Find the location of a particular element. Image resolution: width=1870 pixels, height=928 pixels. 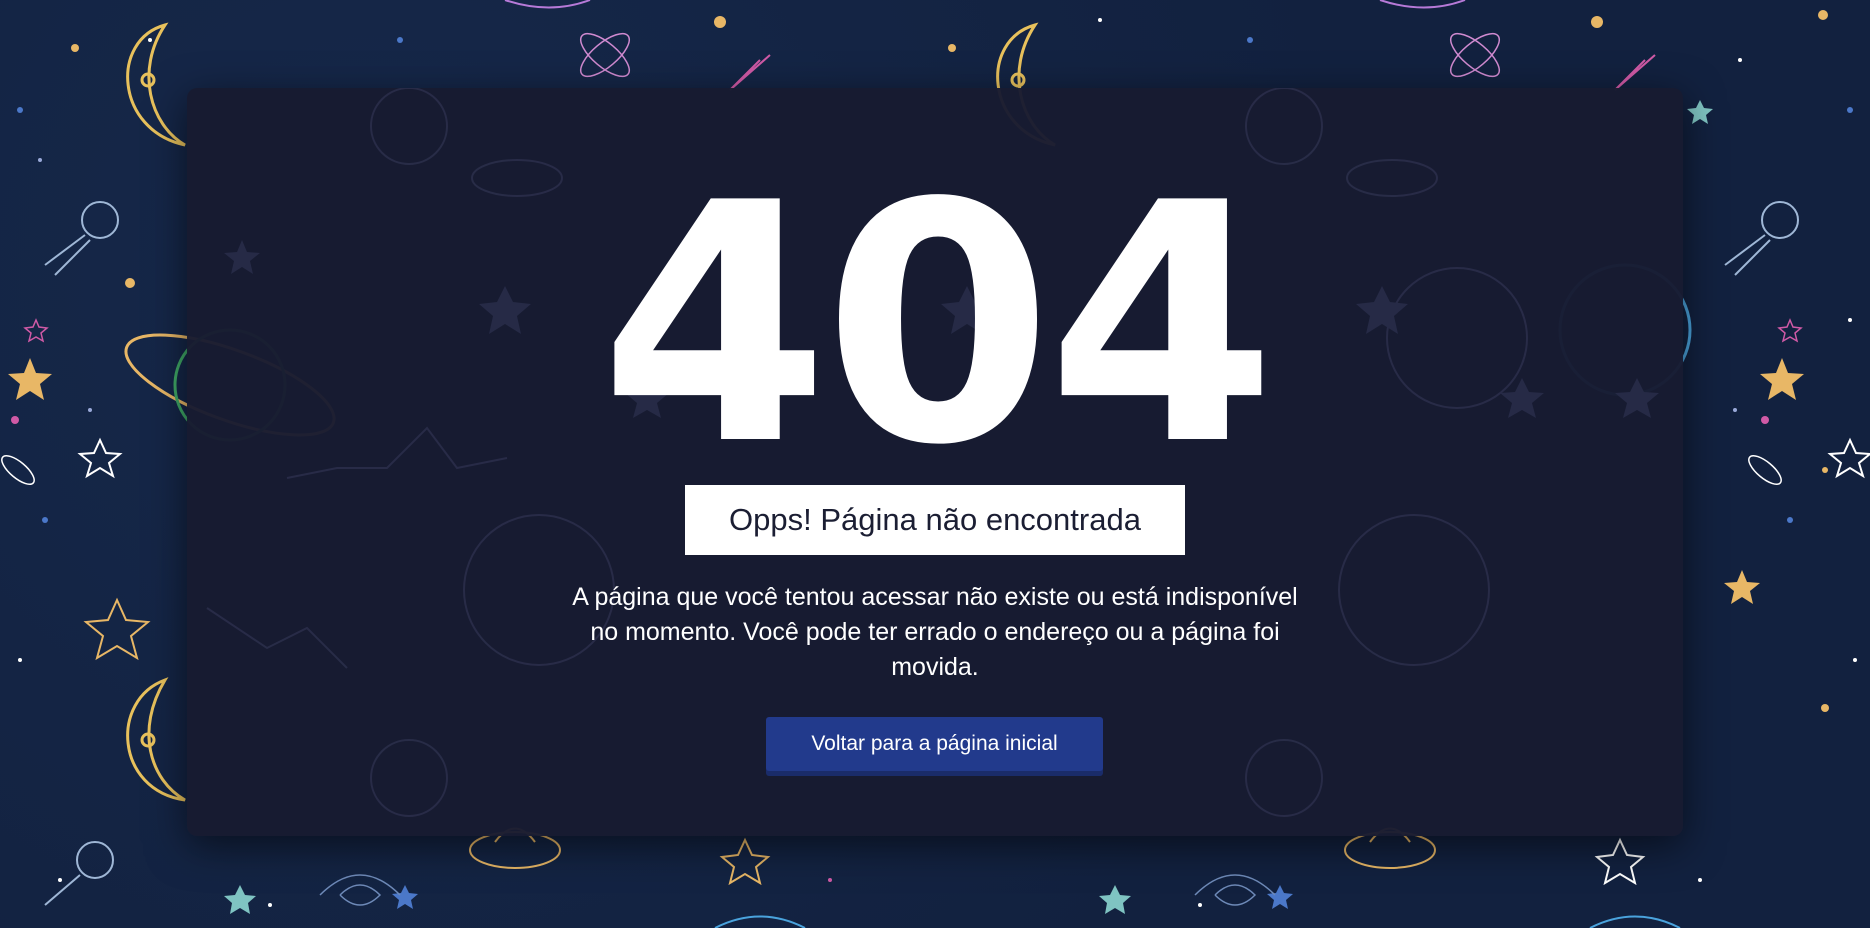

galaxy-icon is located at coordinates (797, 890).